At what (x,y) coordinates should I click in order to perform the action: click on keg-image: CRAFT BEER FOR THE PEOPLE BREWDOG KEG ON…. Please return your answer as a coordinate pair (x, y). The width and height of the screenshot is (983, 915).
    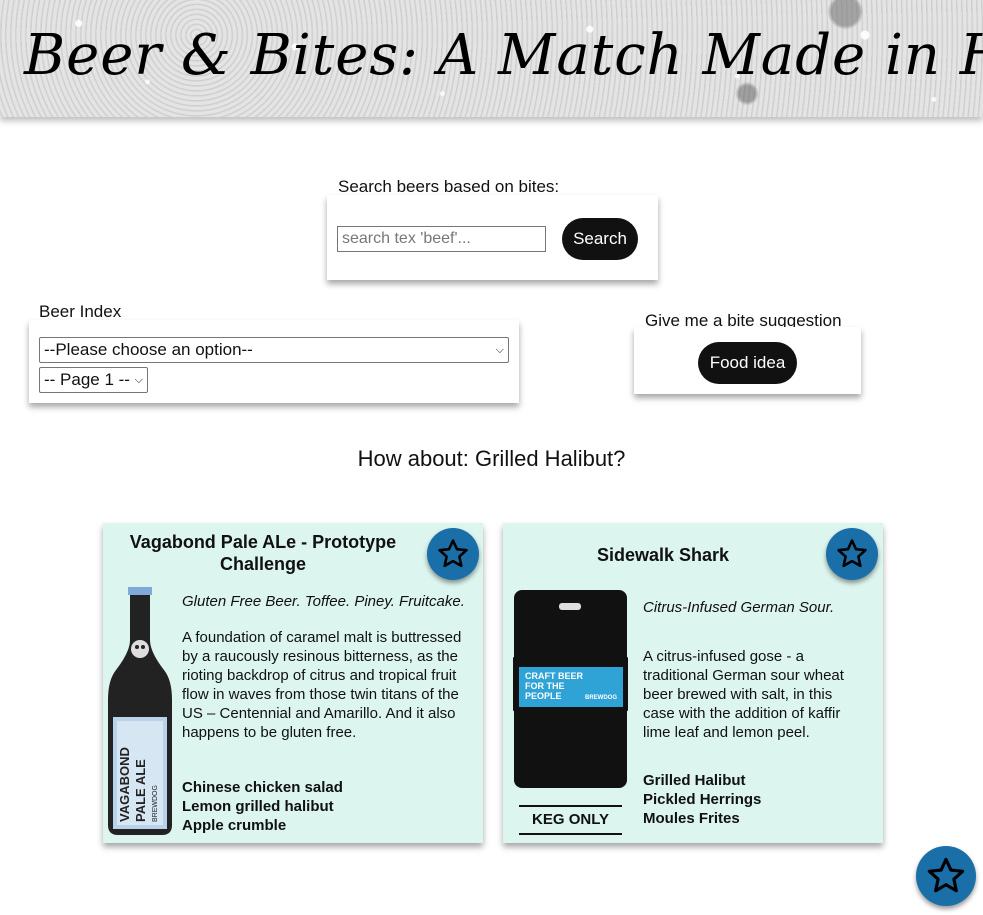
    Looking at the image, I should click on (570, 713).